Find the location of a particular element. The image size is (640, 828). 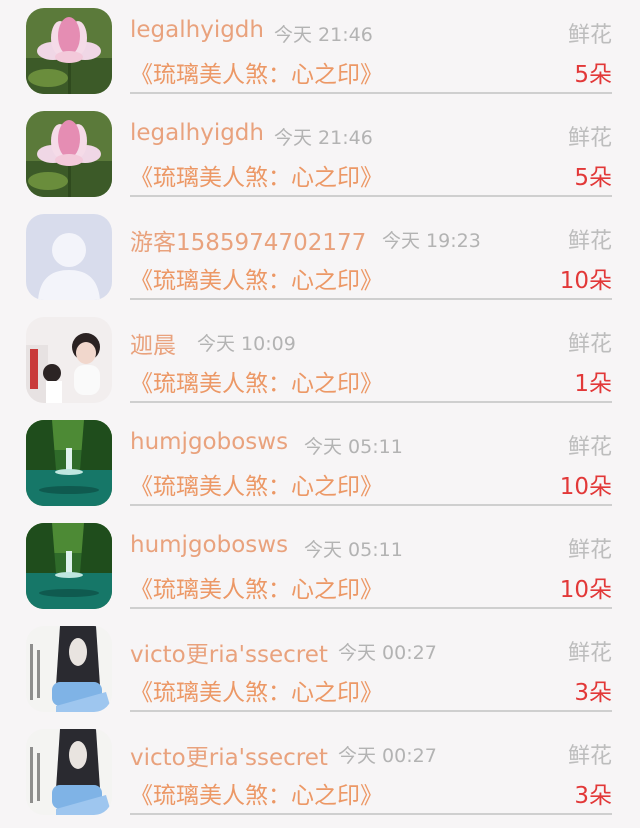

gift-time: 今天 10:09 is located at coordinates (246, 344).